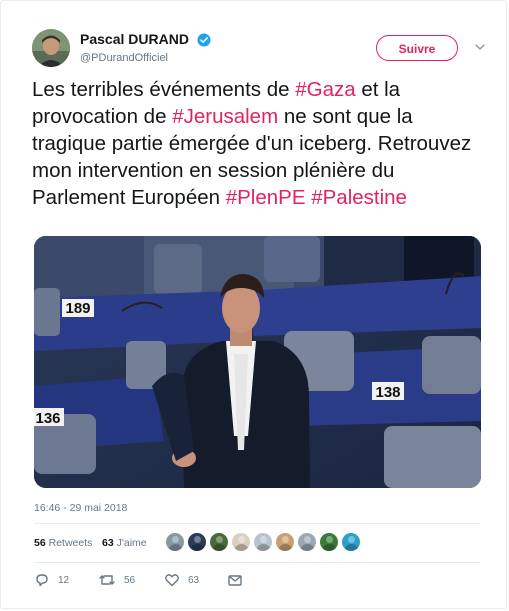 This screenshot has width=509, height=611. I want to click on retweet-count: 56, so click(130, 580).